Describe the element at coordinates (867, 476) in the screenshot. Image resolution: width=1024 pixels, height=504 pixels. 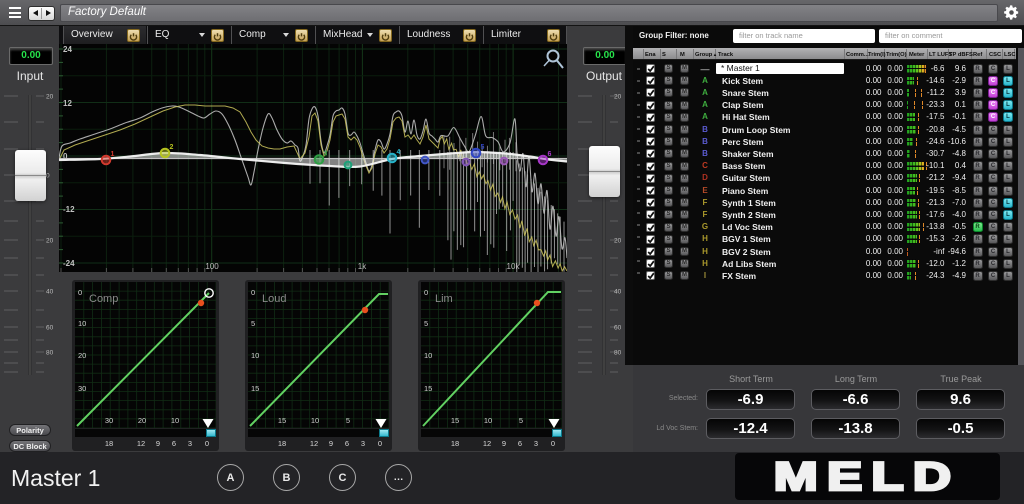
I see `svg-text: MELD` at that location.